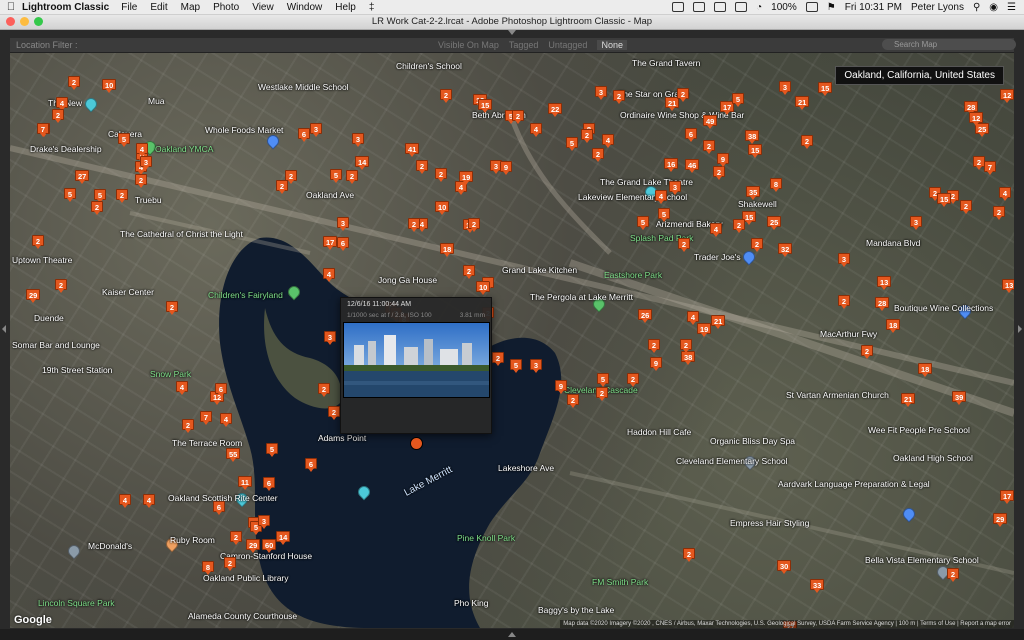 The width and height of the screenshot is (1024, 640). I want to click on clock: Fri 10:31 PM, so click(873, 7).